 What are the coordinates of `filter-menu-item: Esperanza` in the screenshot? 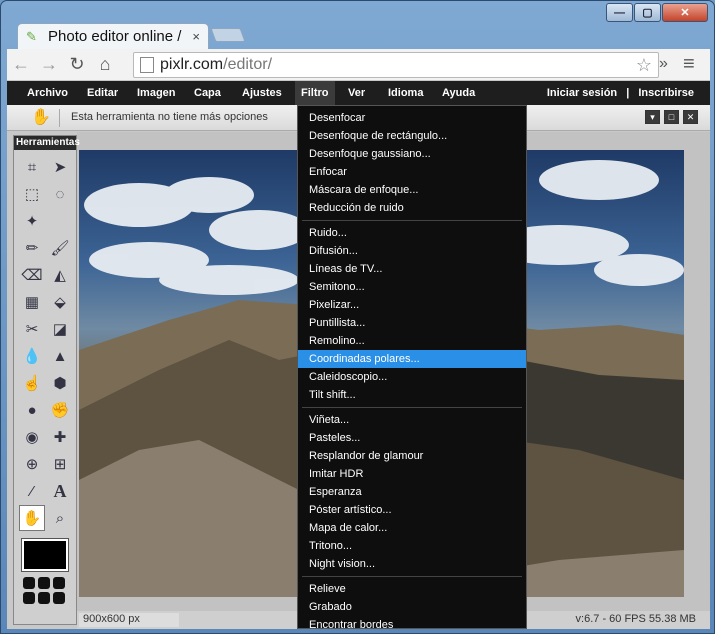 It's located at (412, 492).